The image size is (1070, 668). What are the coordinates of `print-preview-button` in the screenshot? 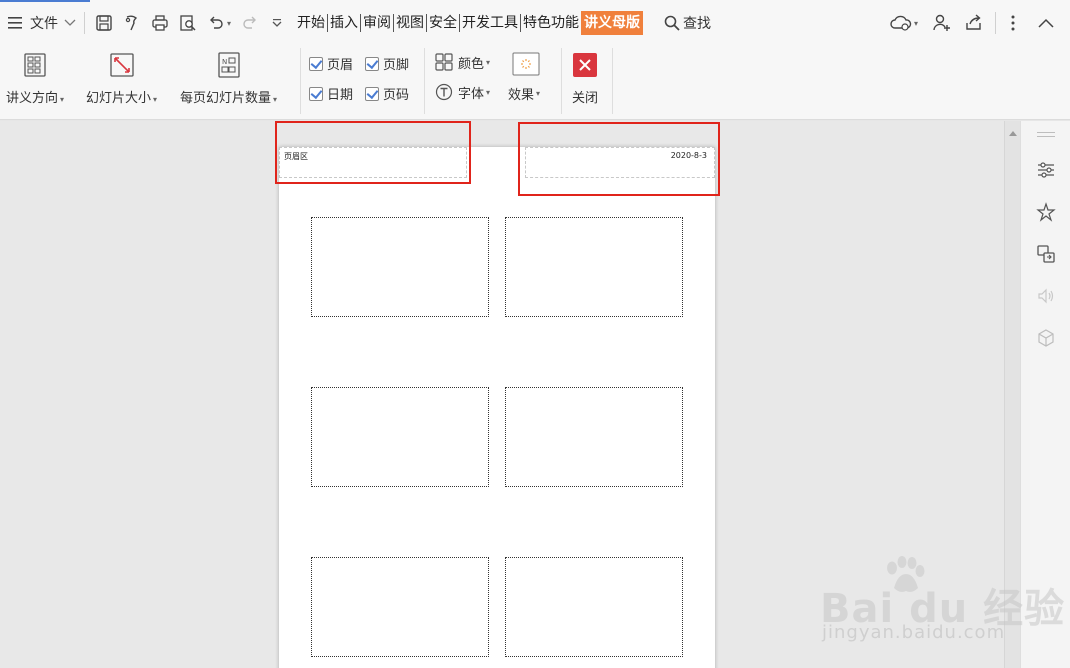 It's located at (188, 23).